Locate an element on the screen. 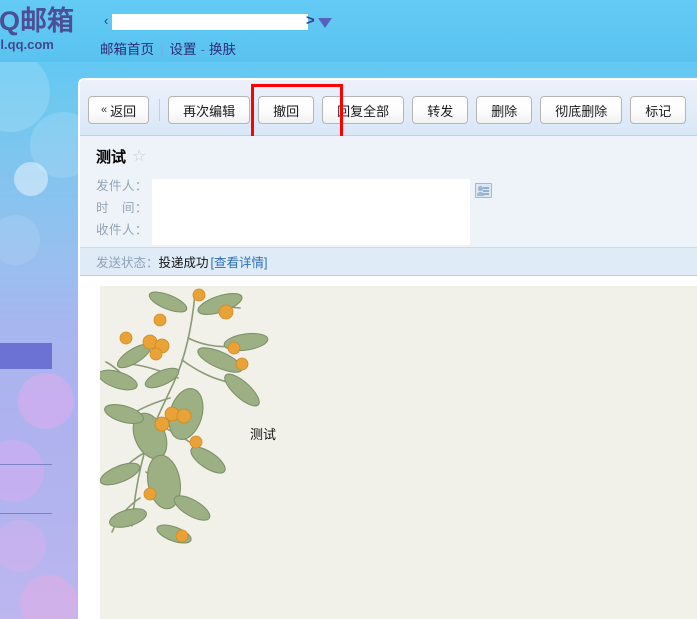  sidebar-selected-block is located at coordinates (26, 356).